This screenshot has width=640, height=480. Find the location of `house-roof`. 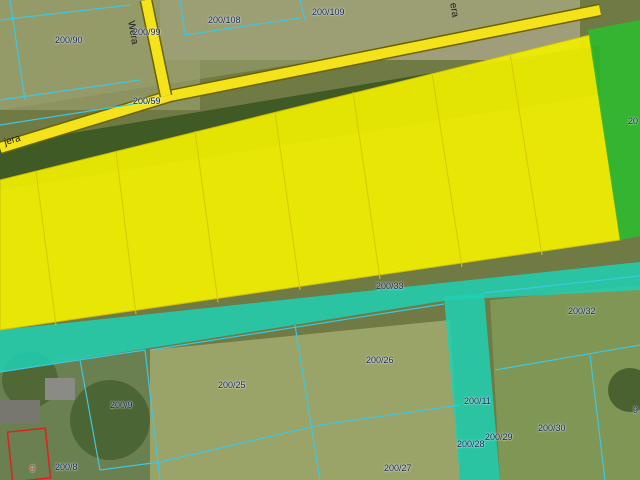

house-roof is located at coordinates (60, 389).